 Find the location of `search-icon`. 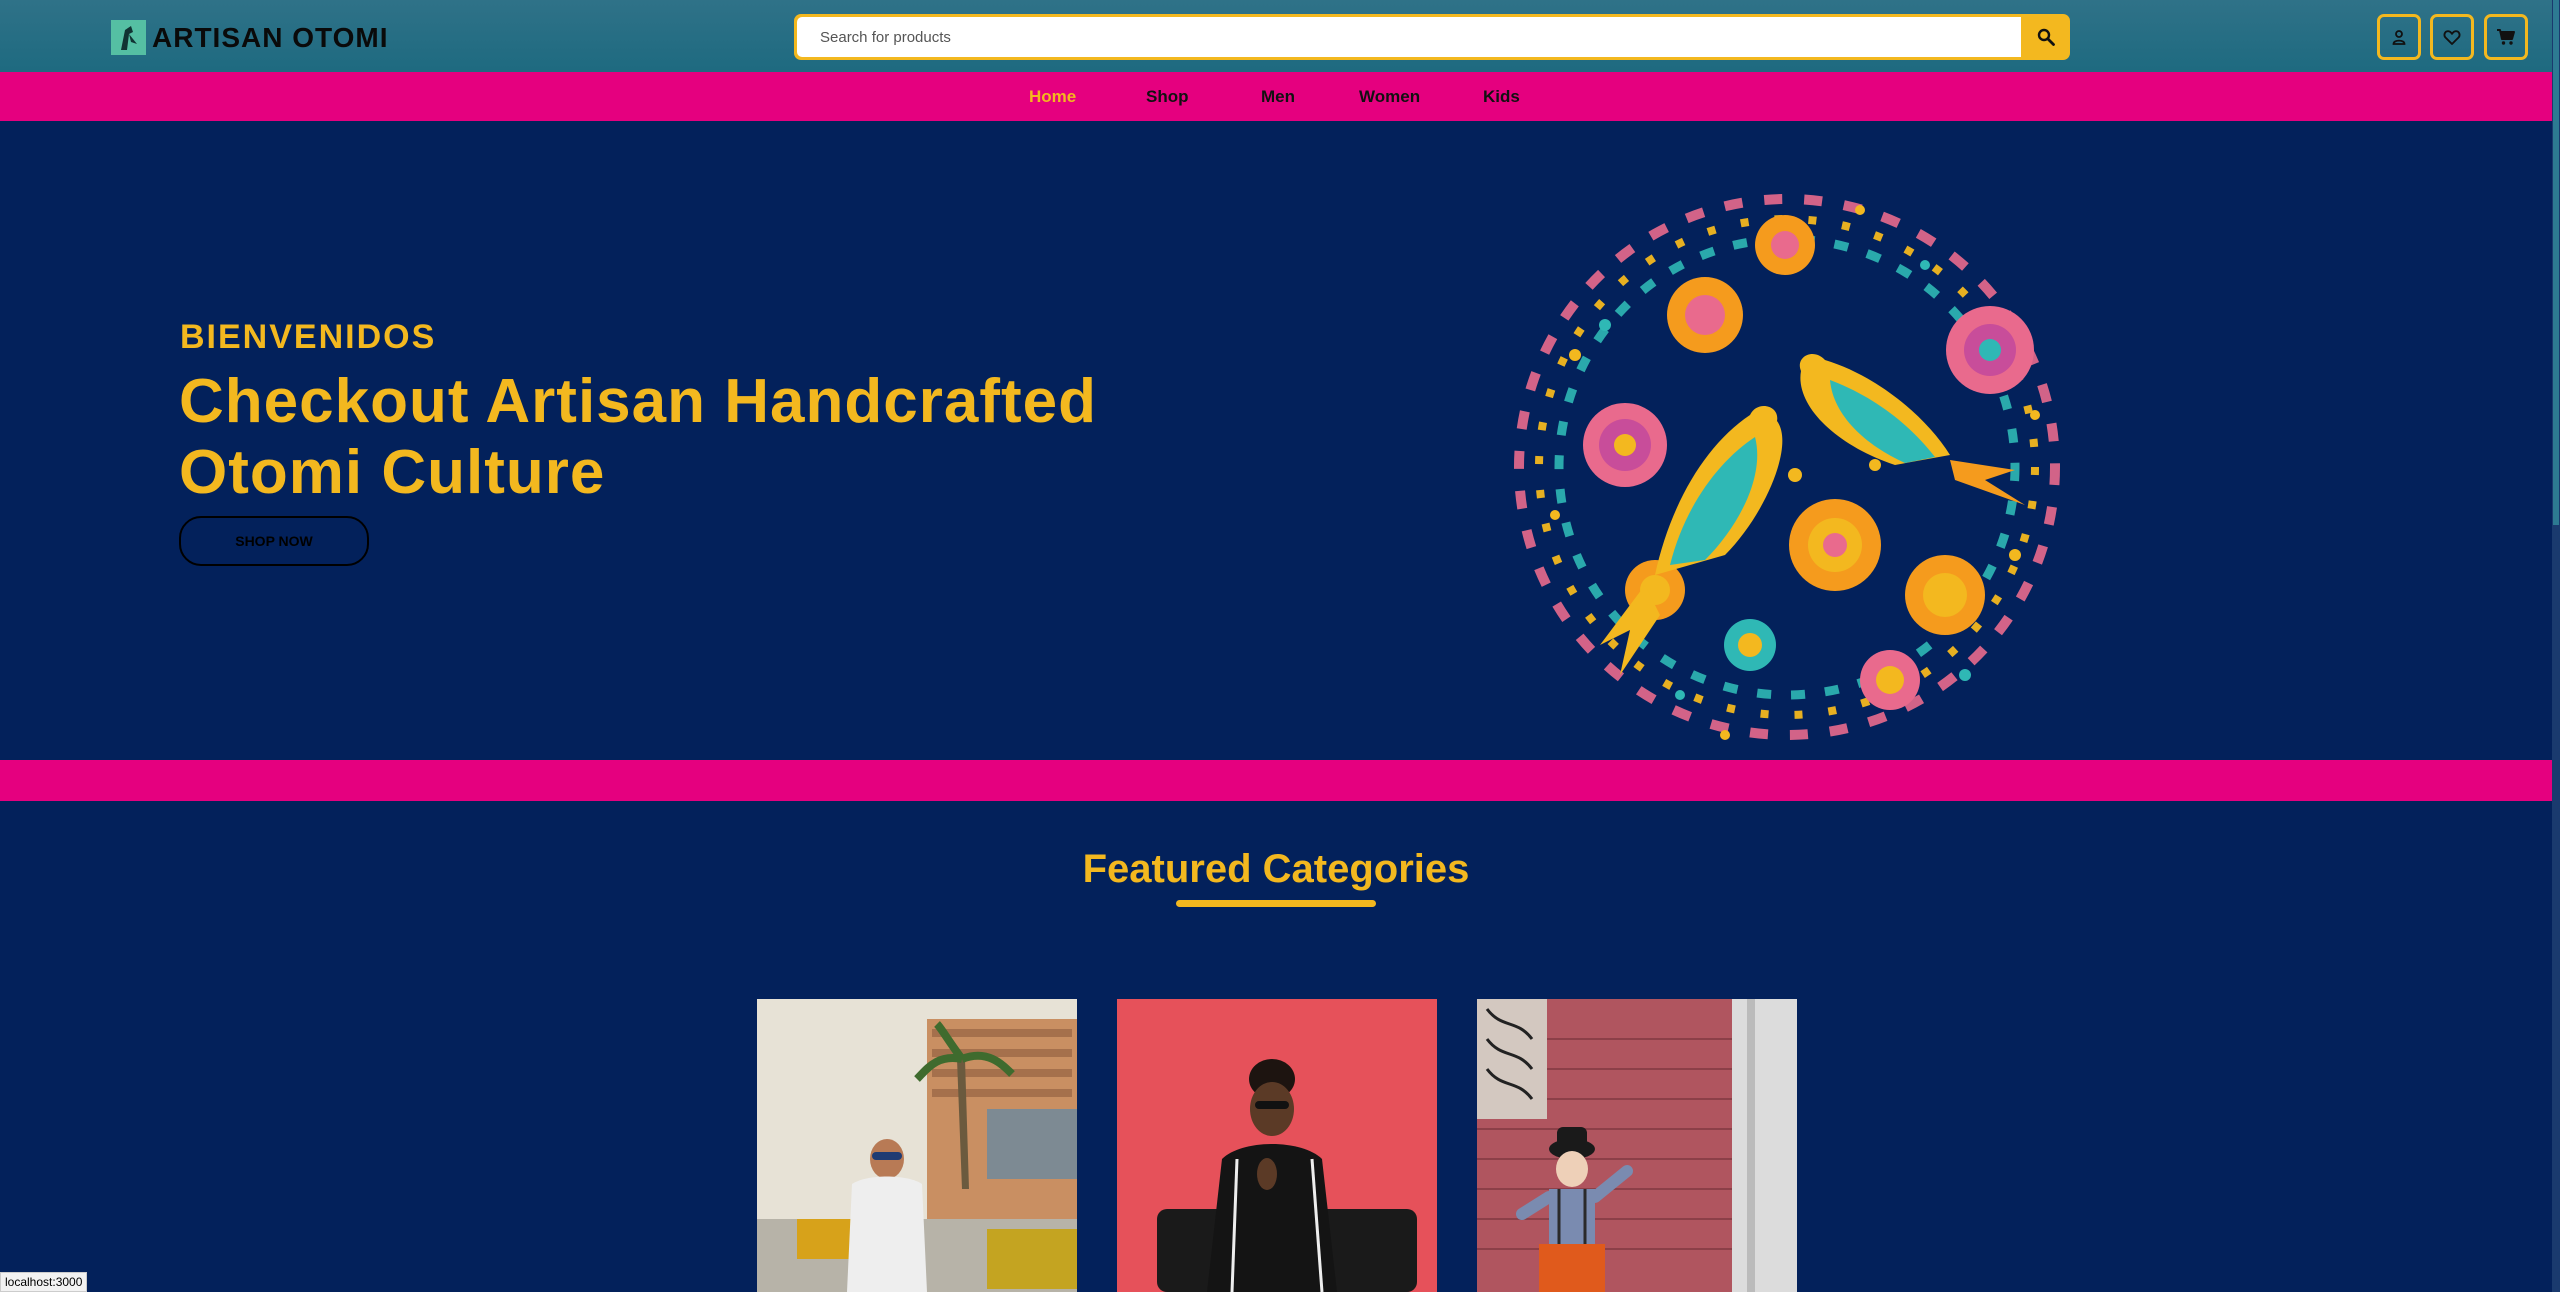

search-icon is located at coordinates (2046, 37).